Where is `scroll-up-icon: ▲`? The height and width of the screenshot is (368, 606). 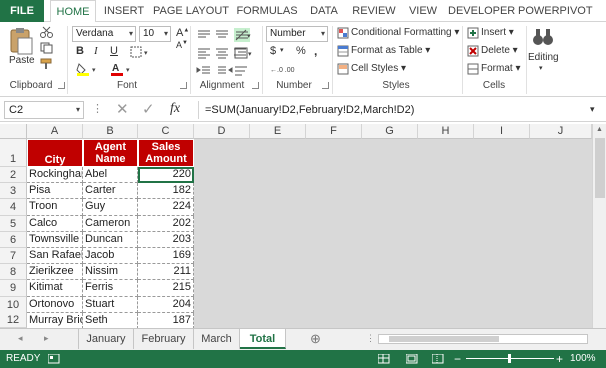
scroll-up-icon: ▲ is located at coordinates (599, 129).